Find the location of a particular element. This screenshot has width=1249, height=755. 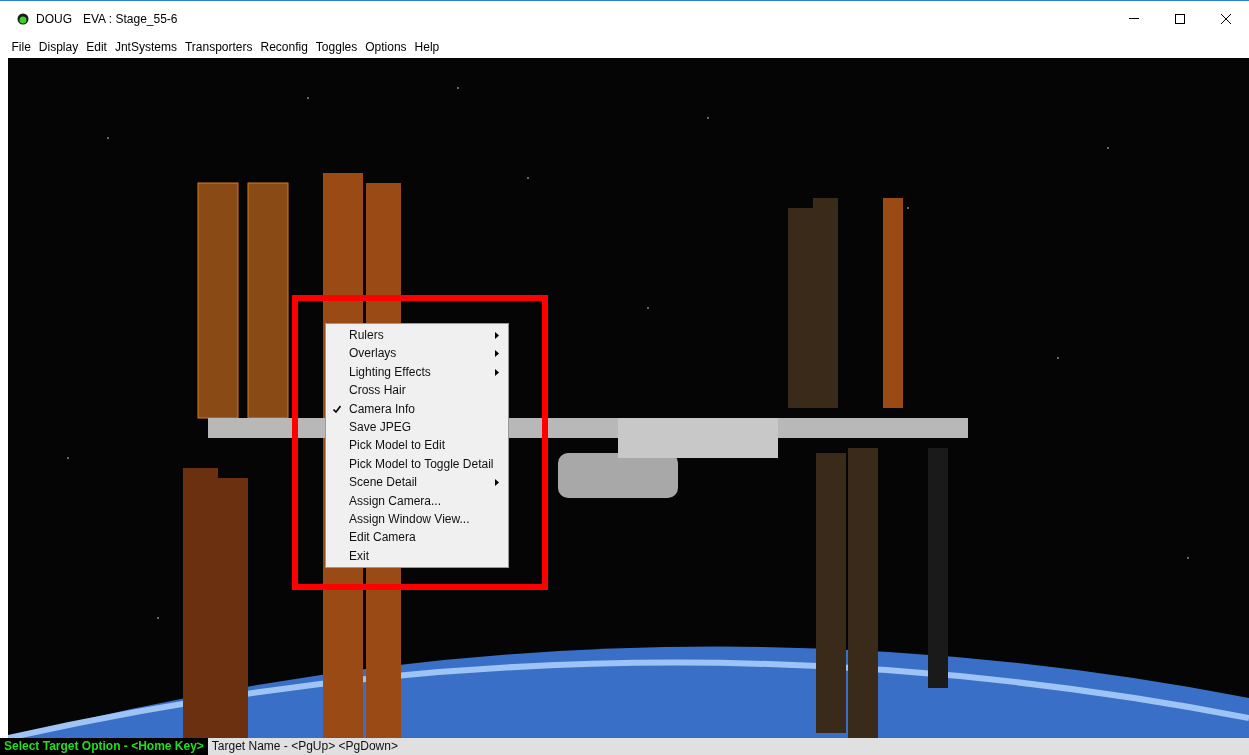

menu-item: Rulers is located at coordinates (417, 335).